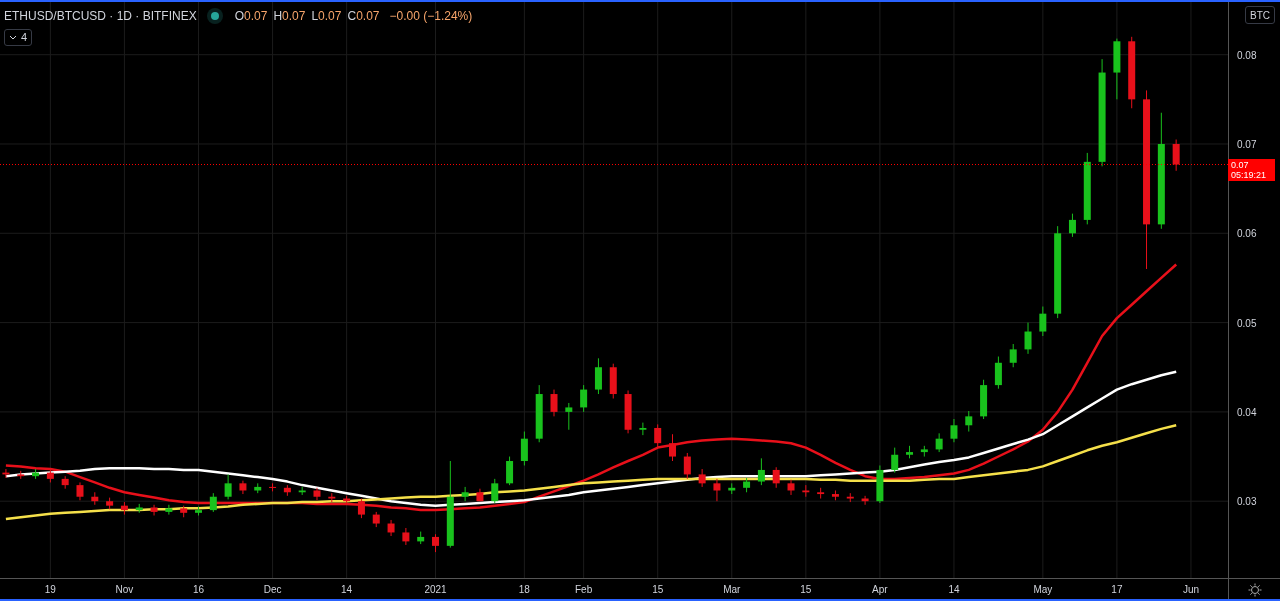 The width and height of the screenshot is (1280, 601). What do you see at coordinates (1247, 234) in the screenshot?
I see `price-axis-label: 0.06` at bounding box center [1247, 234].